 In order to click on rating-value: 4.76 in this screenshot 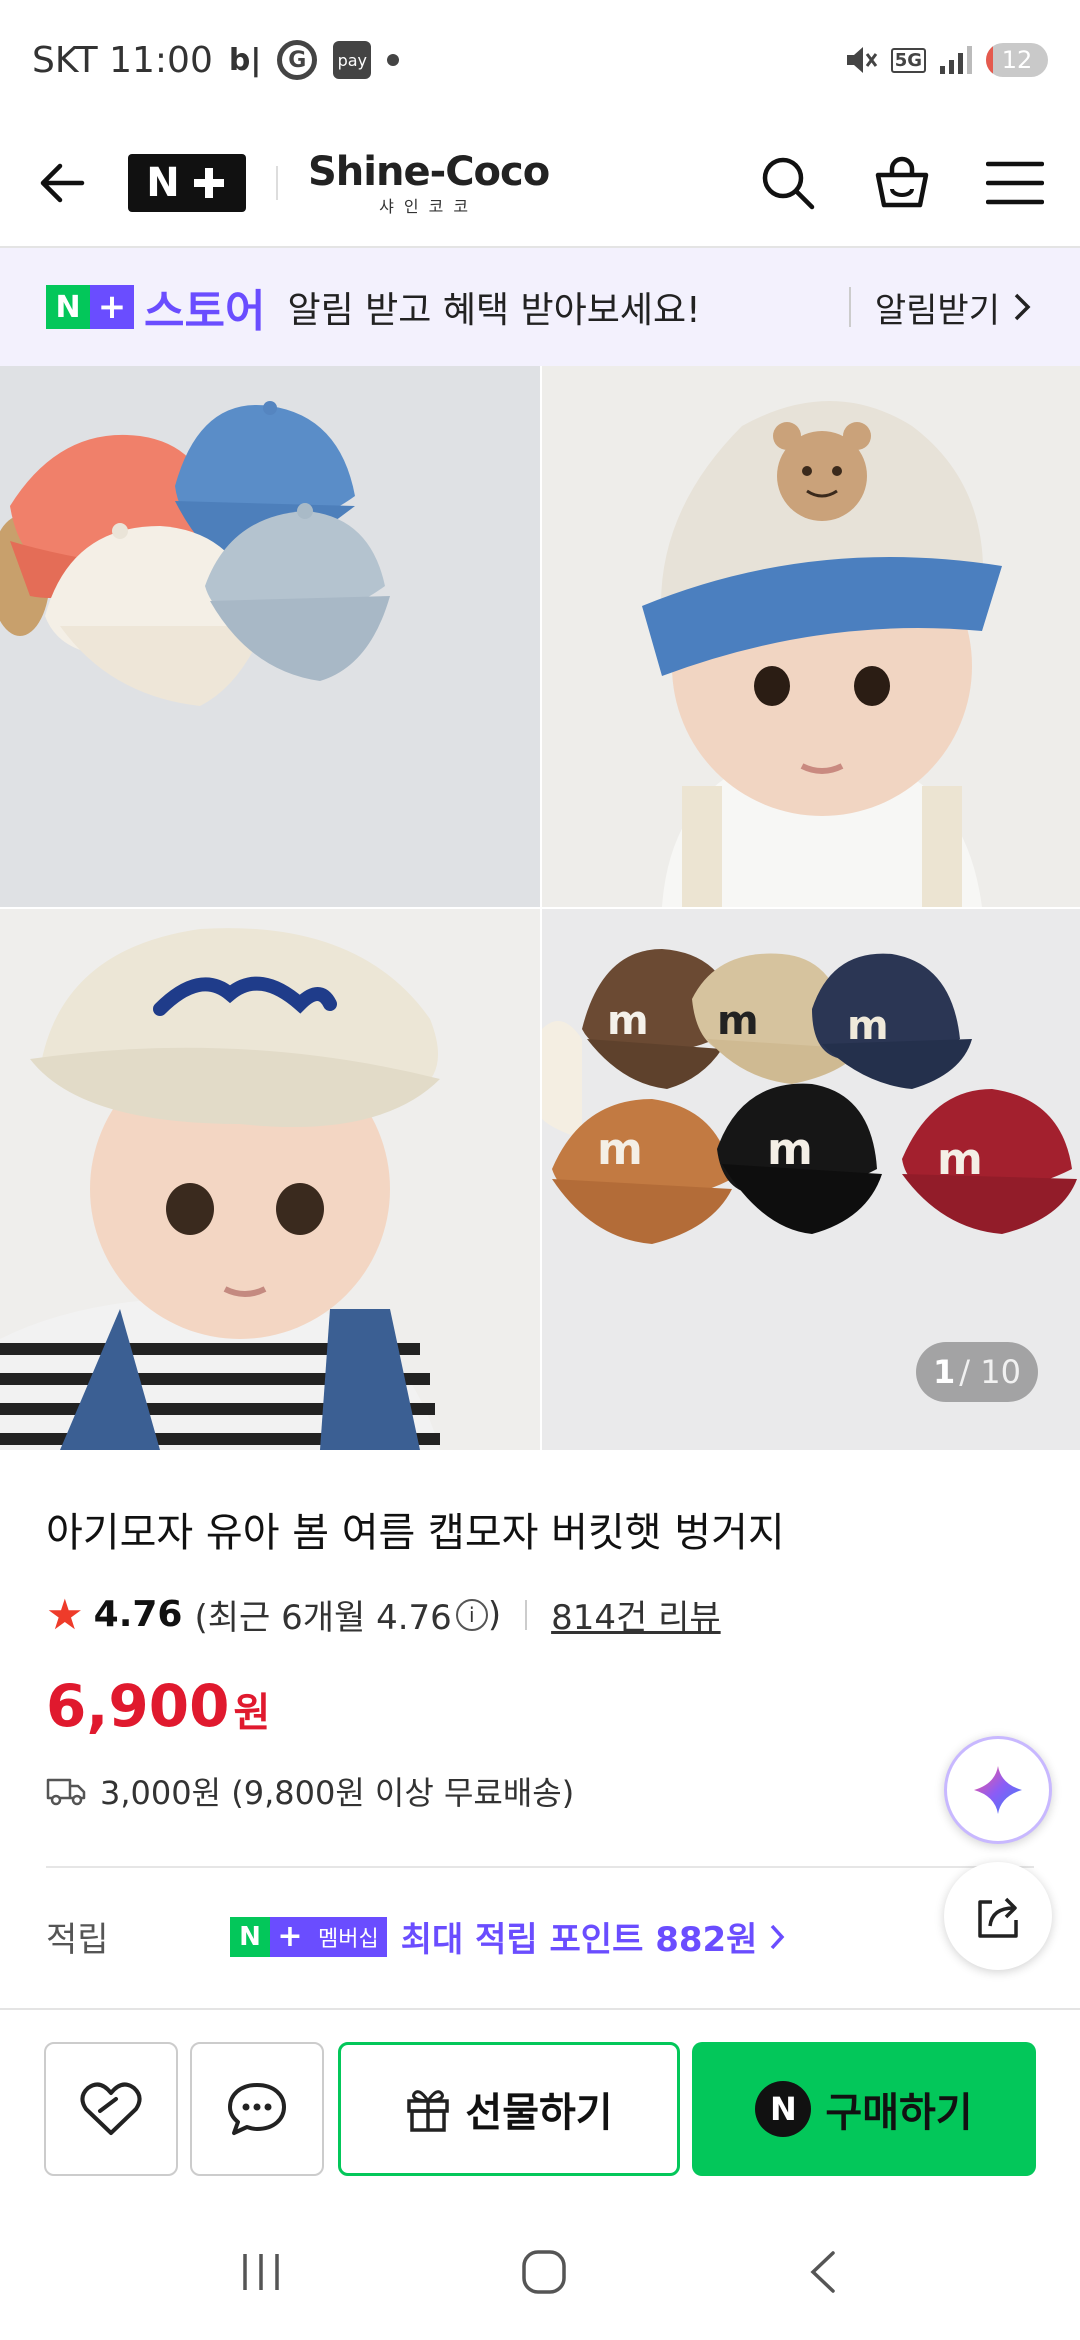, I will do `click(138, 1614)`.